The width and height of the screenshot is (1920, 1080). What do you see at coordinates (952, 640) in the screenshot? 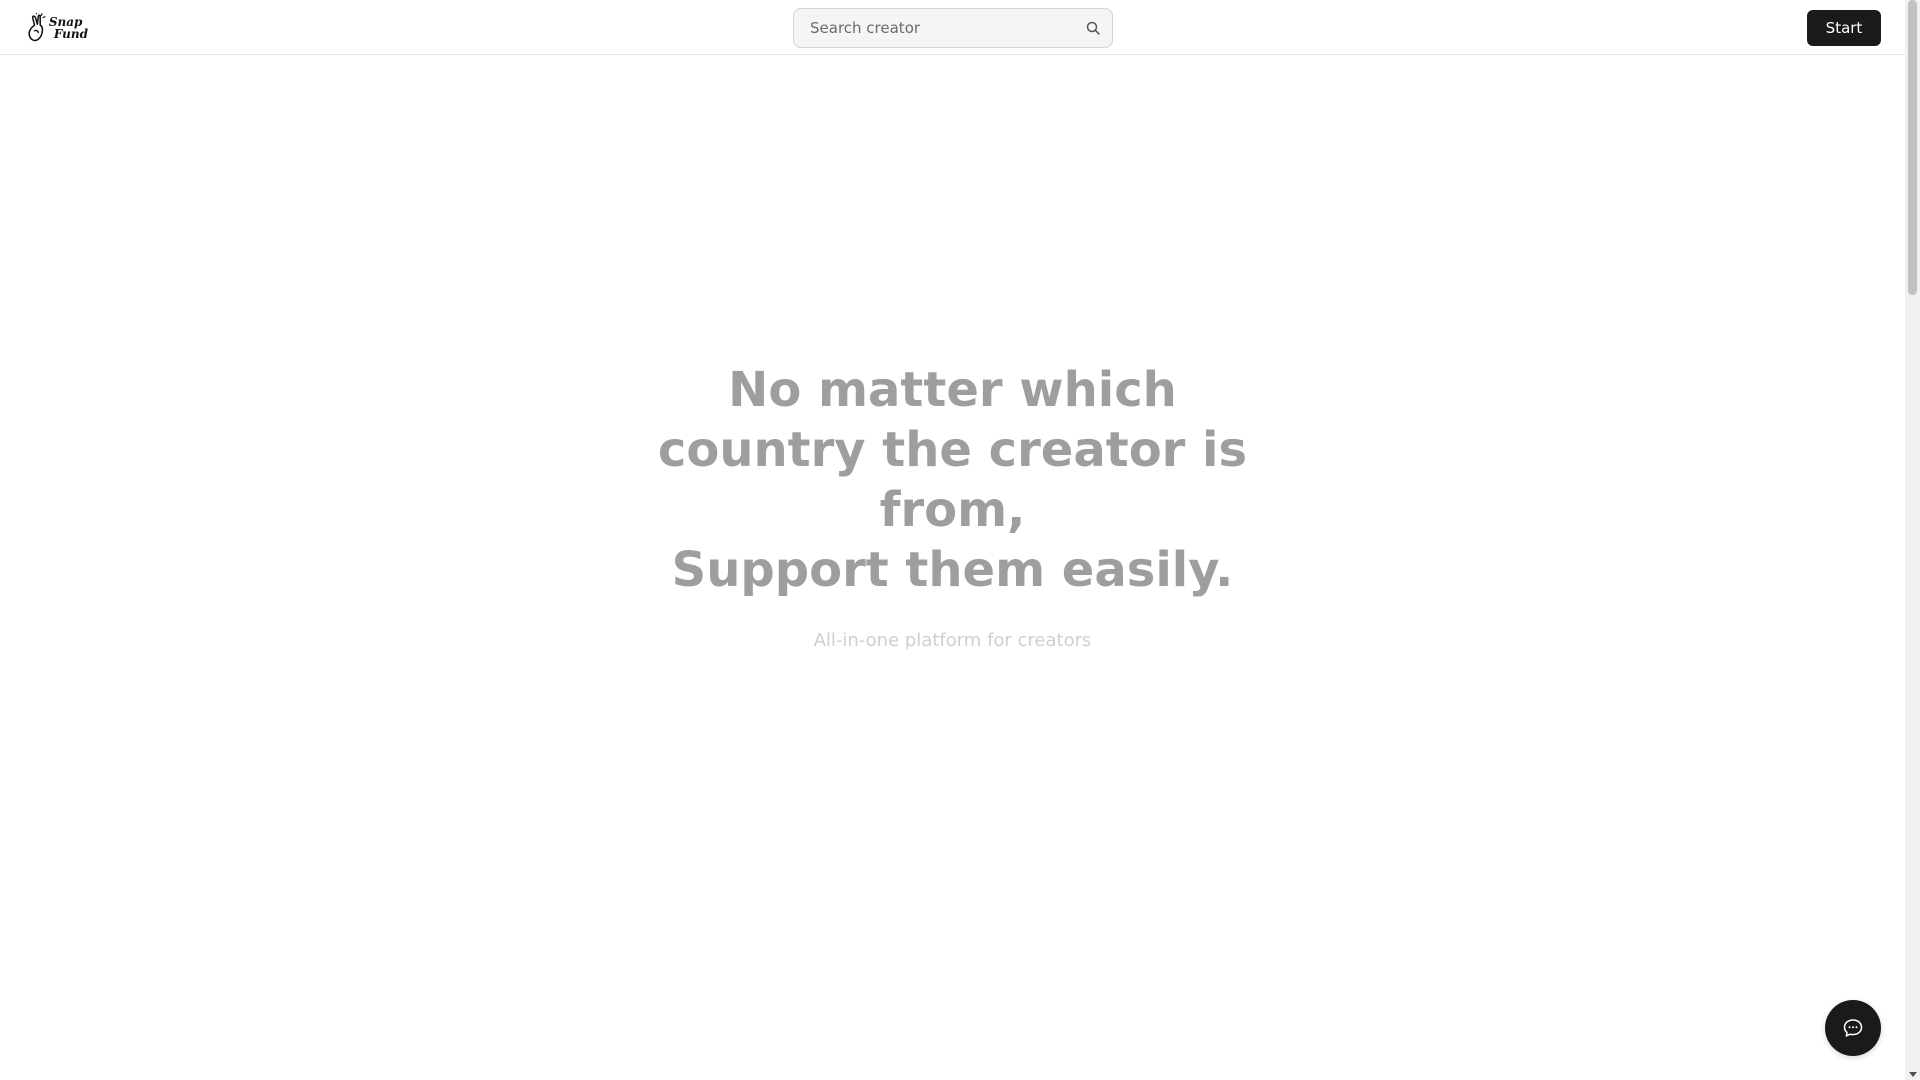
I see `hero-subtitle: All-in-one platform for creators` at bounding box center [952, 640].